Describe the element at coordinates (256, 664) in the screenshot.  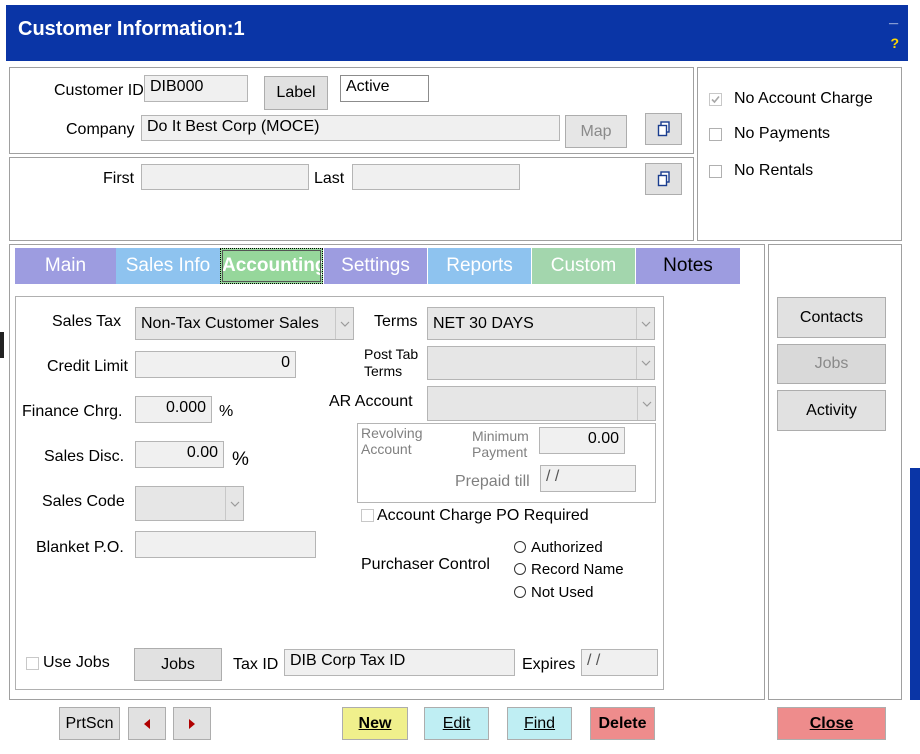
I see `tax-id-label: Tax ID` at that location.